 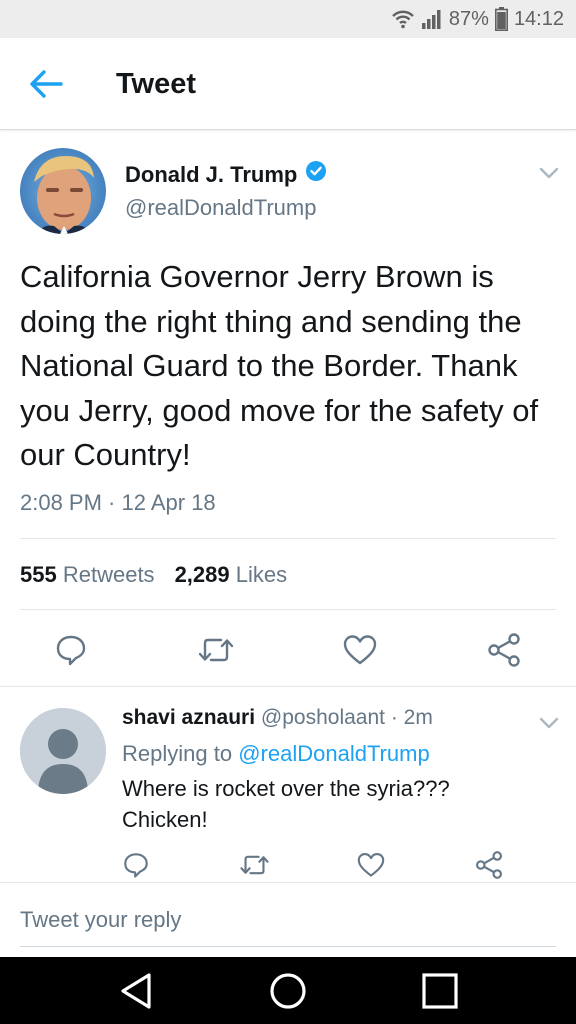 I want to click on tweet-stats: 555 Retweets 2,289 Likes, so click(x=153, y=575).